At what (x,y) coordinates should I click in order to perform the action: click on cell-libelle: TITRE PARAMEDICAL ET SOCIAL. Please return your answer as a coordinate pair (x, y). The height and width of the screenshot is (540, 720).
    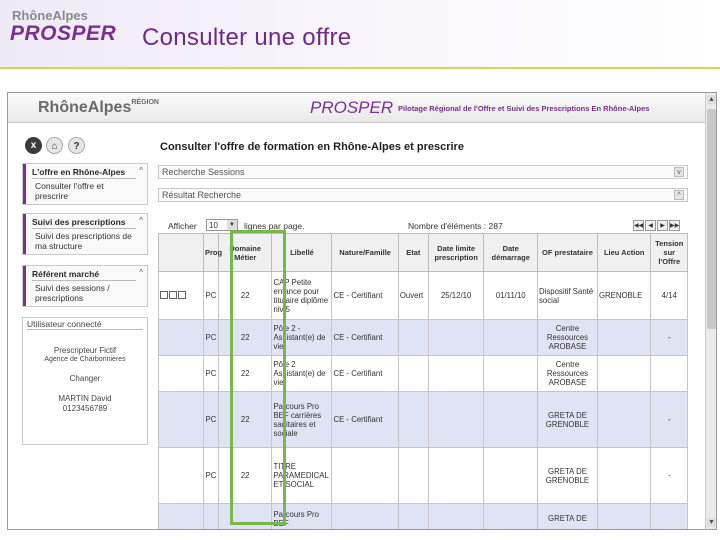
    Looking at the image, I should click on (302, 475).